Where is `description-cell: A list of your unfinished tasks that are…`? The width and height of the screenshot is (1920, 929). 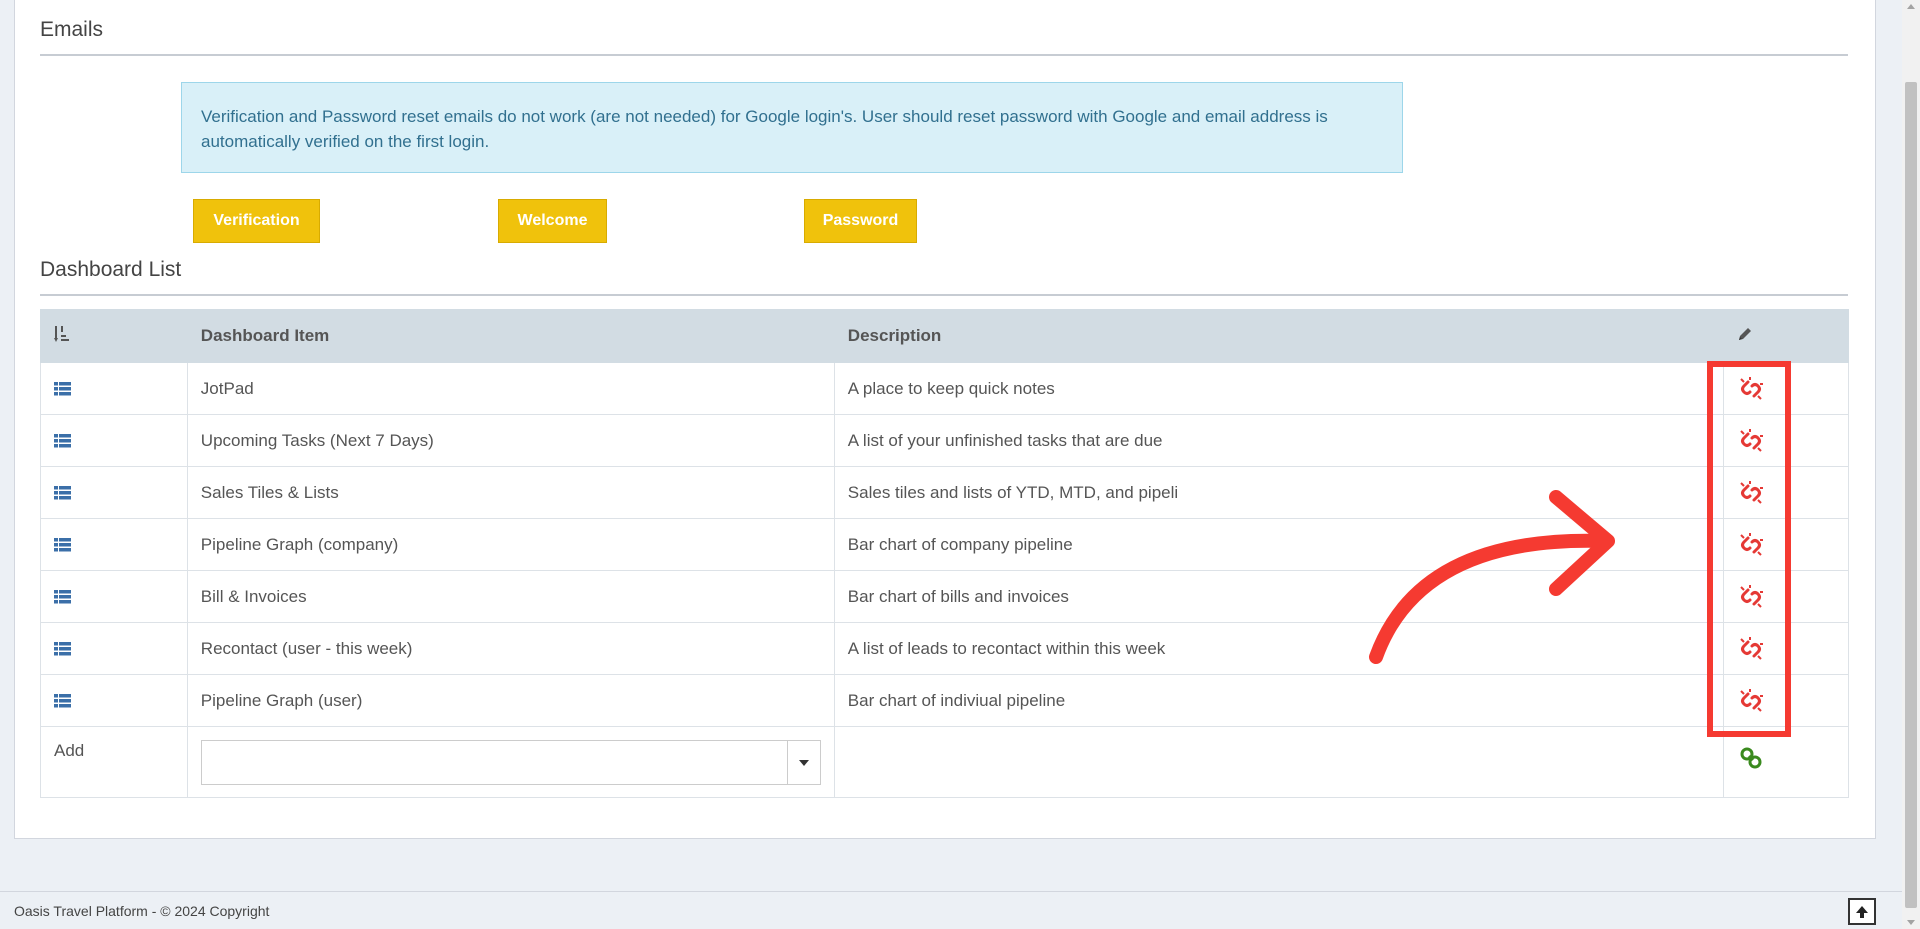 description-cell: A list of your unfinished tasks that are… is located at coordinates (1279, 440).